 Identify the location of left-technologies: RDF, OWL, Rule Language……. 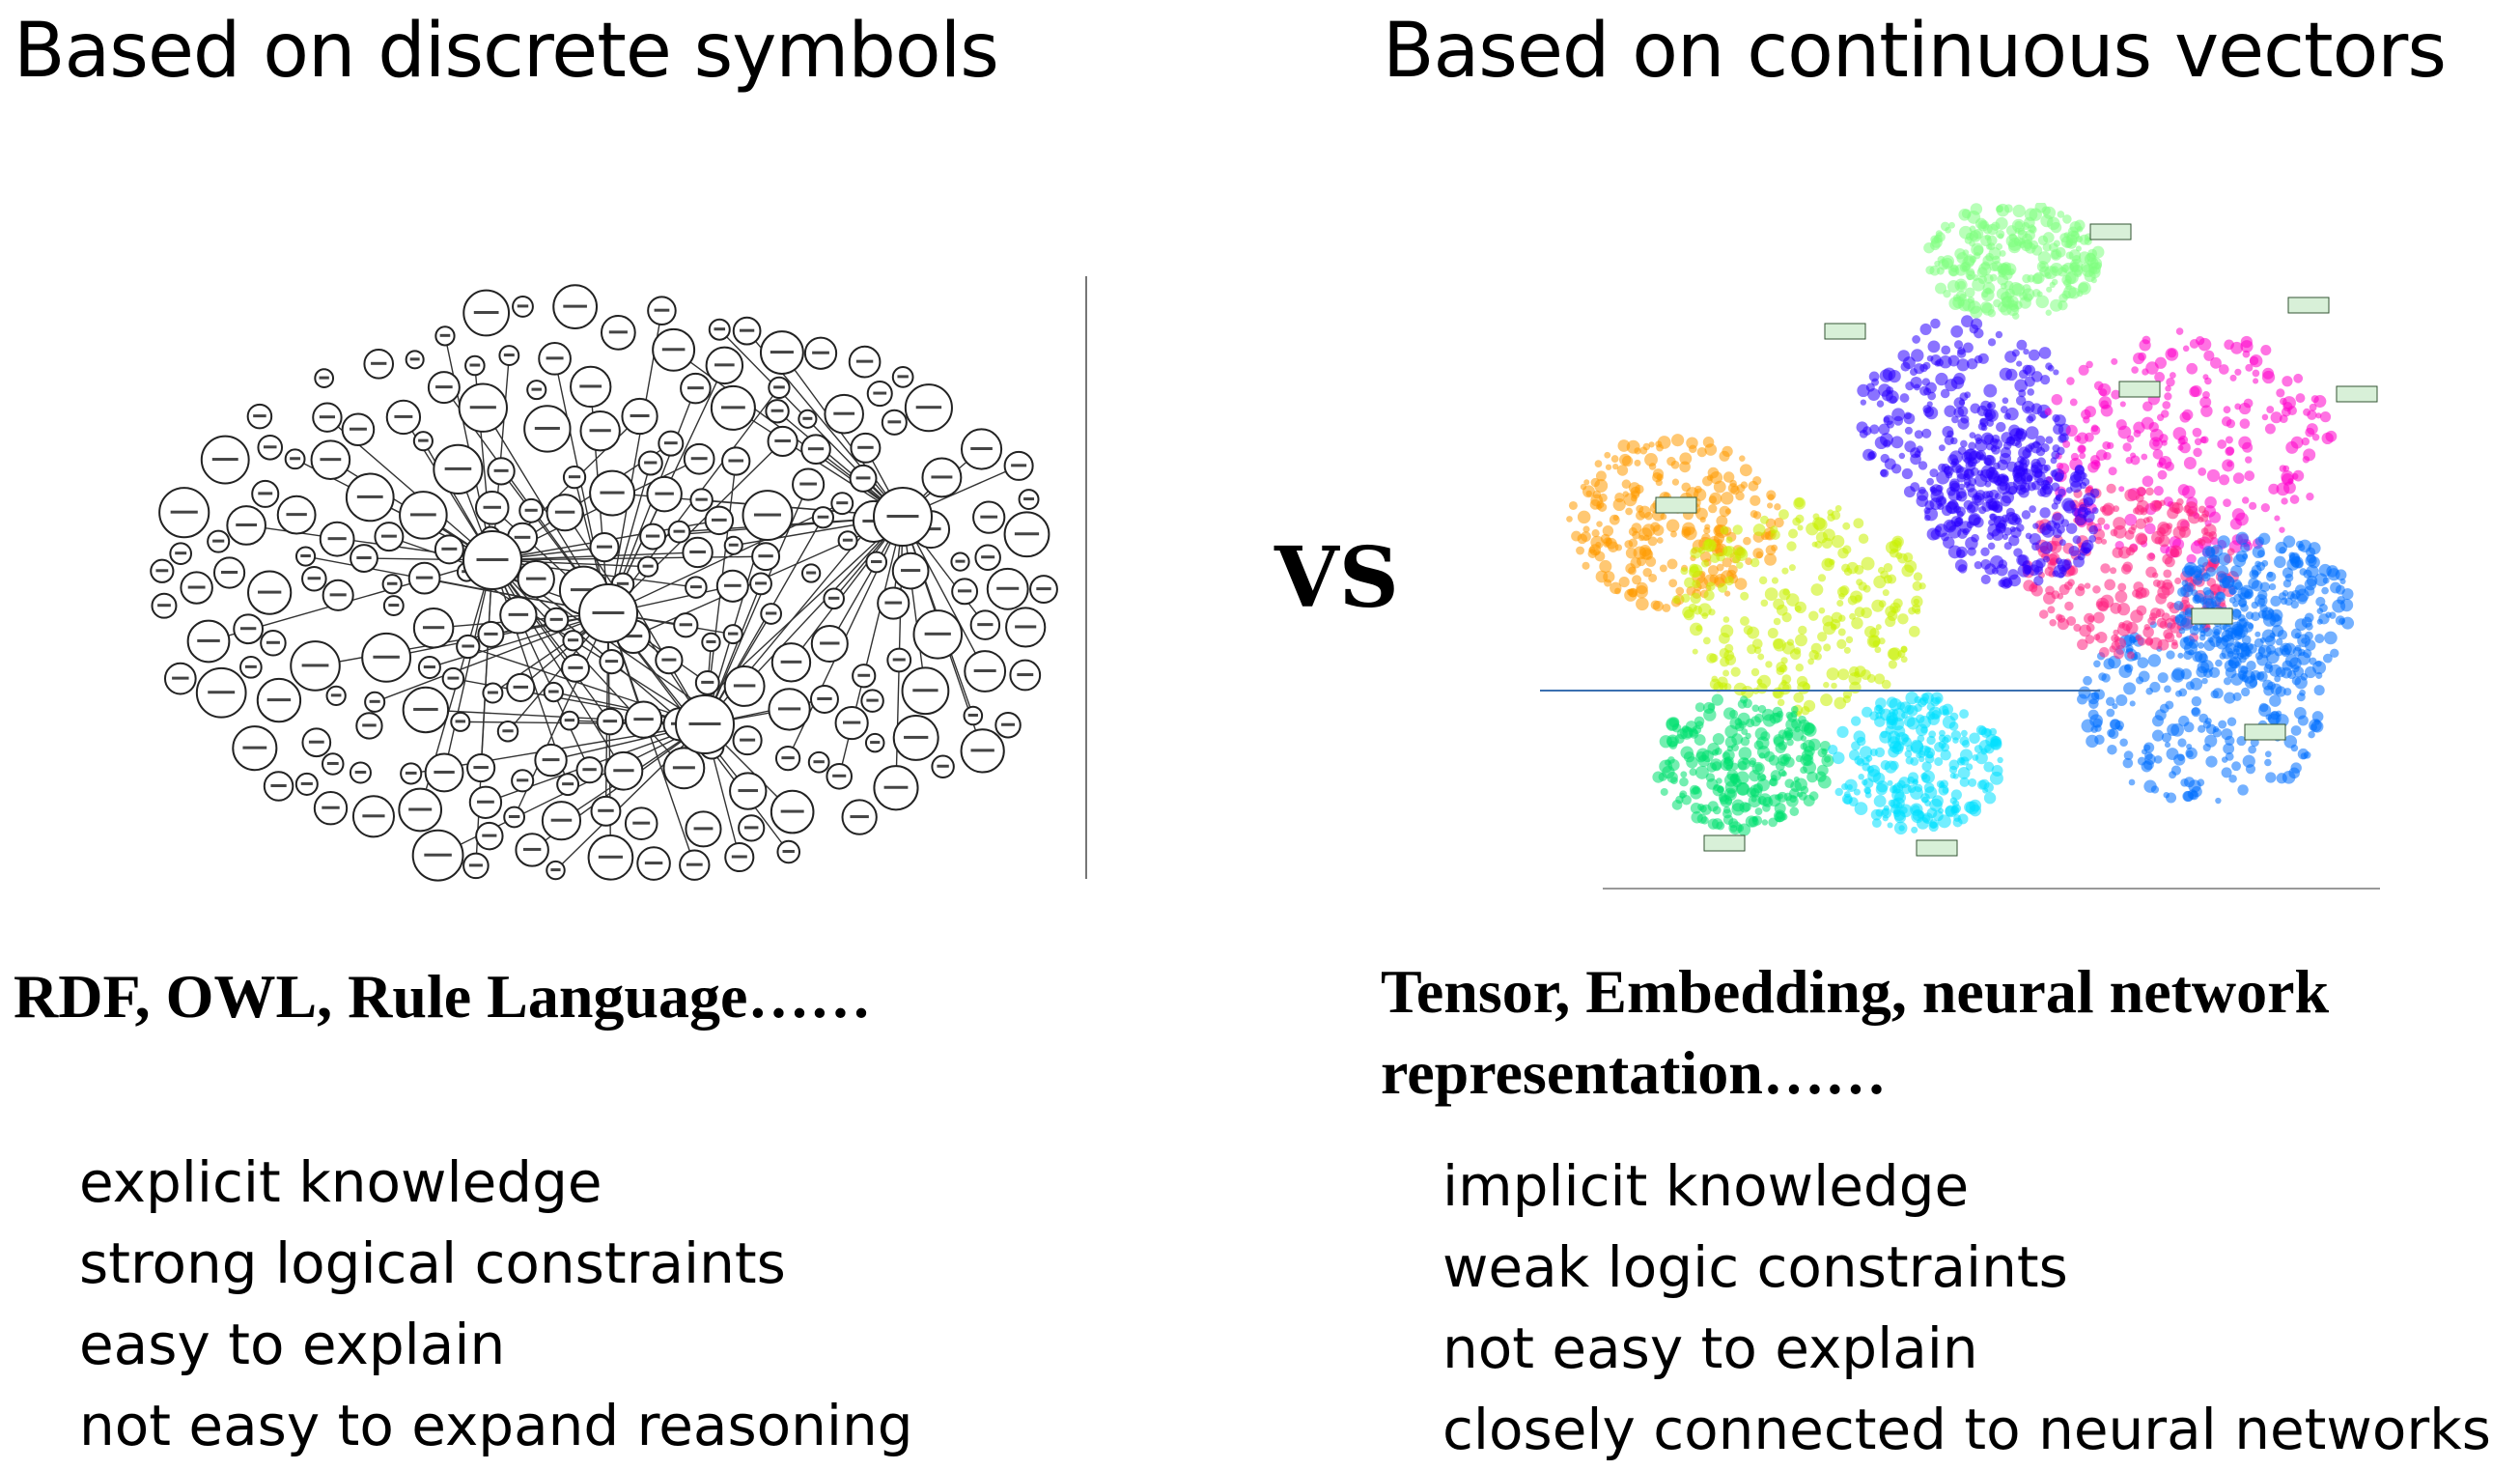
(443, 996).